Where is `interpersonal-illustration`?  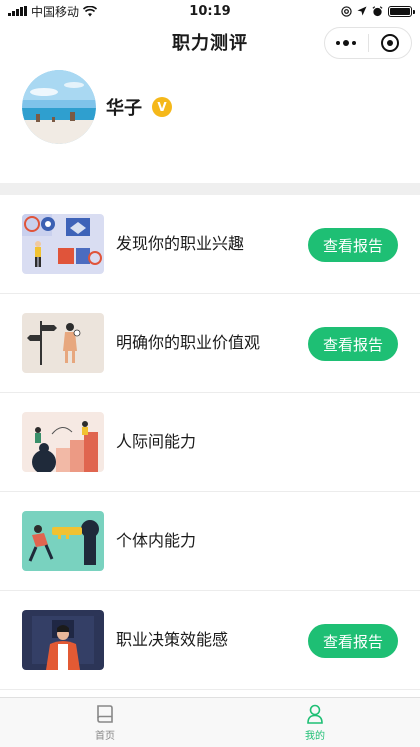 interpersonal-illustration is located at coordinates (63, 442).